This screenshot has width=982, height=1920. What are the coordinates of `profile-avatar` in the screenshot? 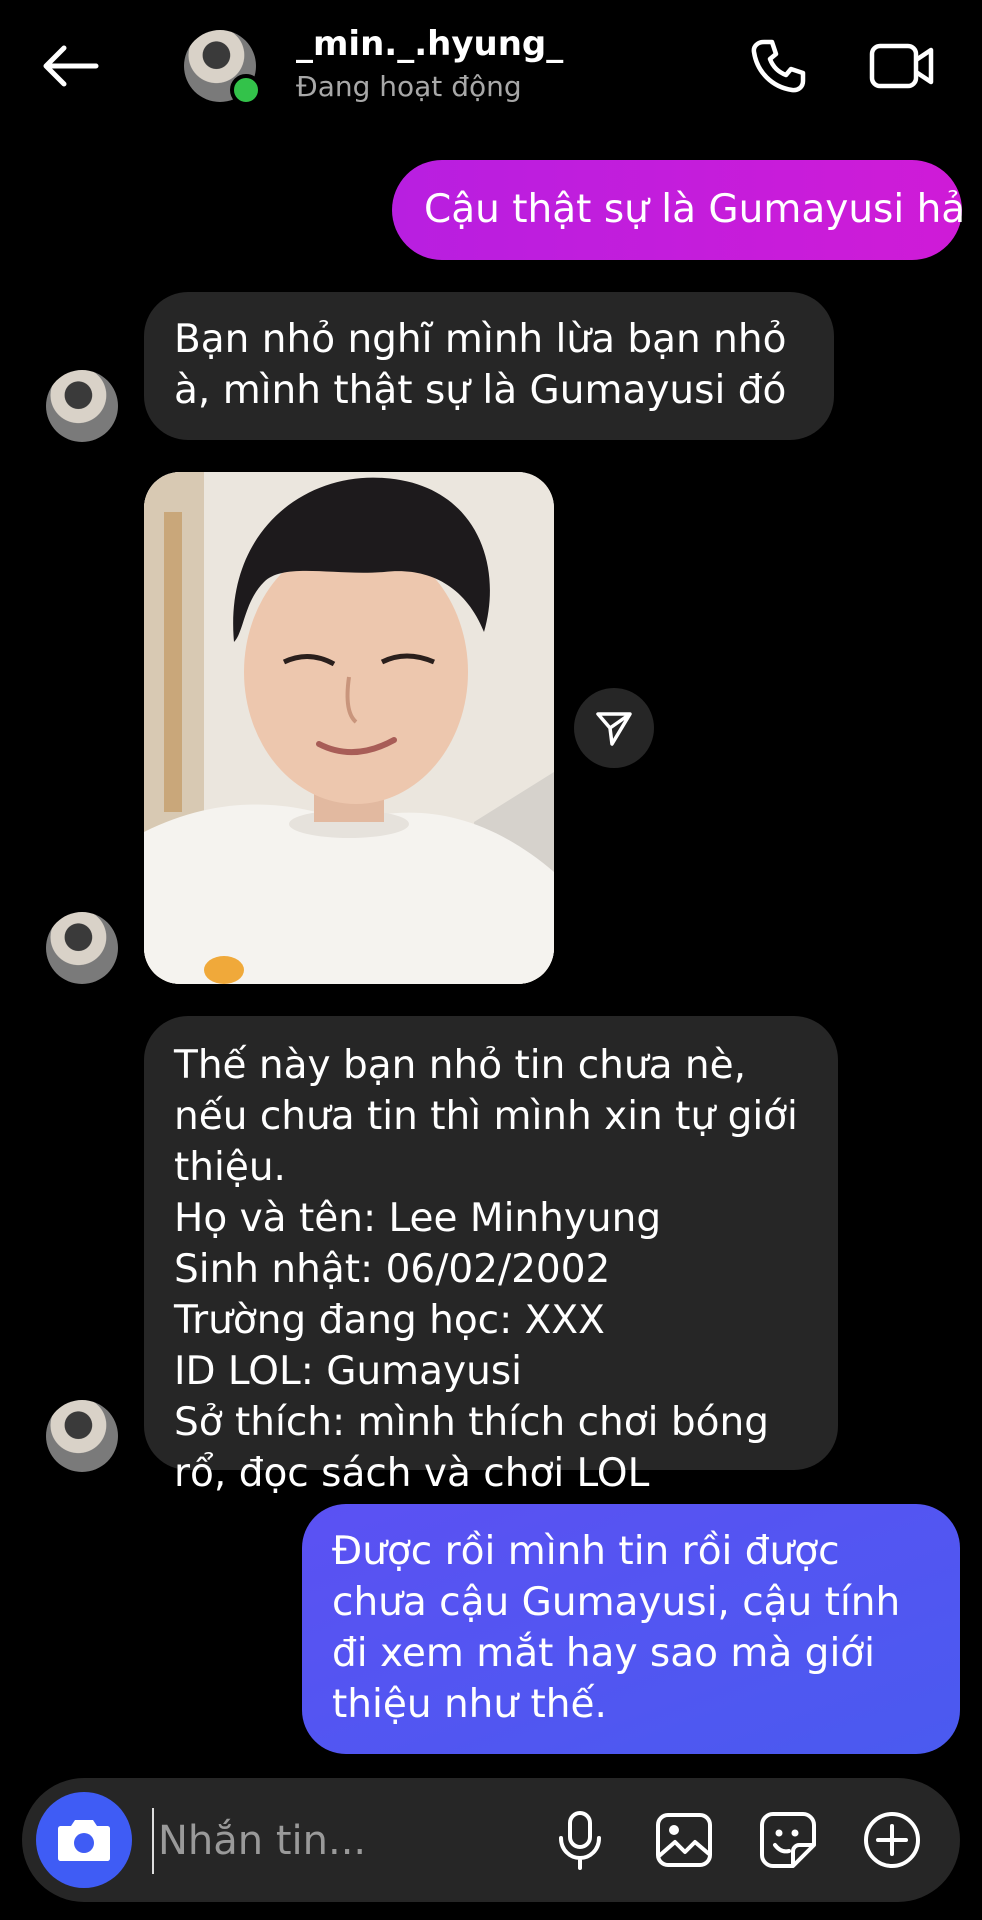 It's located at (223, 68).